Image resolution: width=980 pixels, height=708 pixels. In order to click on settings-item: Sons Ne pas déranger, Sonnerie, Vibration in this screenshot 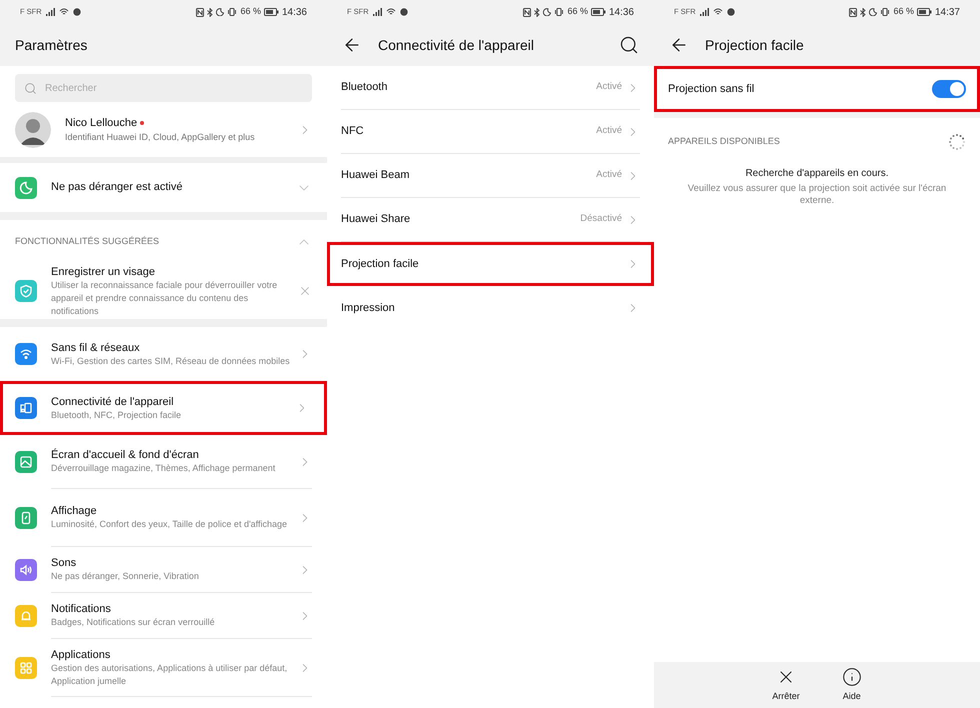, I will do `click(163, 570)`.